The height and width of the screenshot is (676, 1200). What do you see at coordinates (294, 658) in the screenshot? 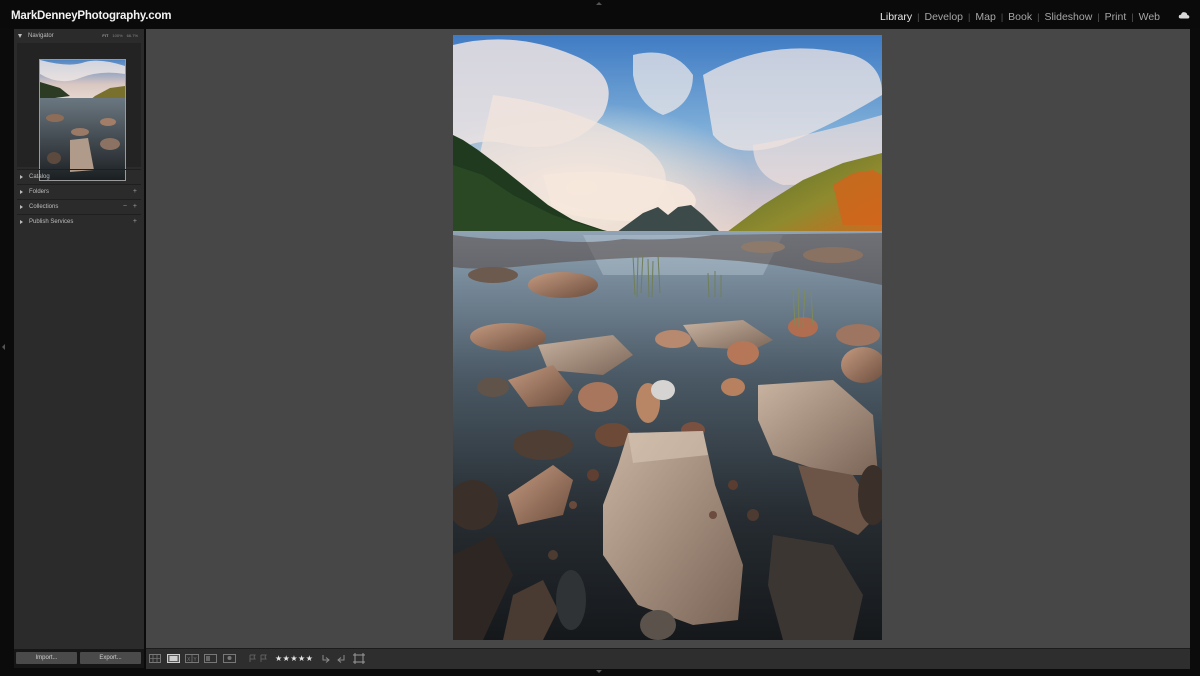
I see `star-rating: ★★★★★` at bounding box center [294, 658].